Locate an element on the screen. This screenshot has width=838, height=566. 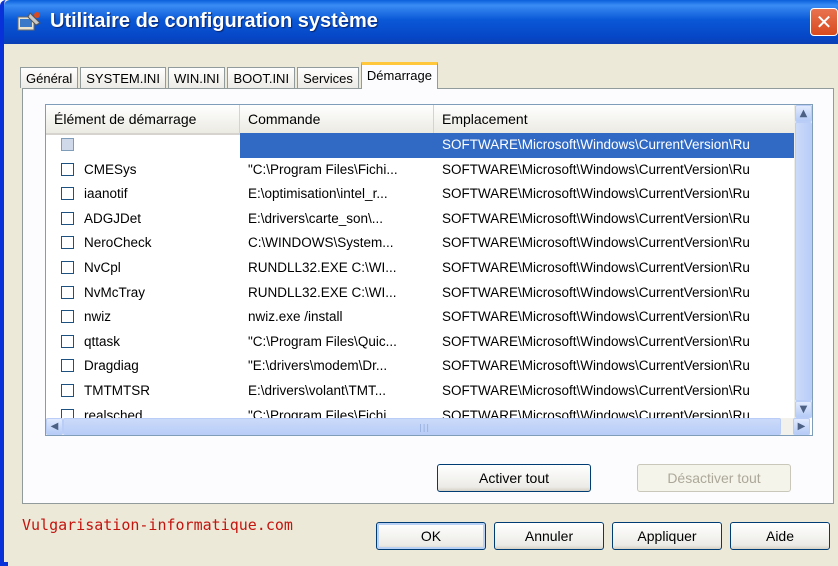
item-name: qttask is located at coordinates (102, 341).